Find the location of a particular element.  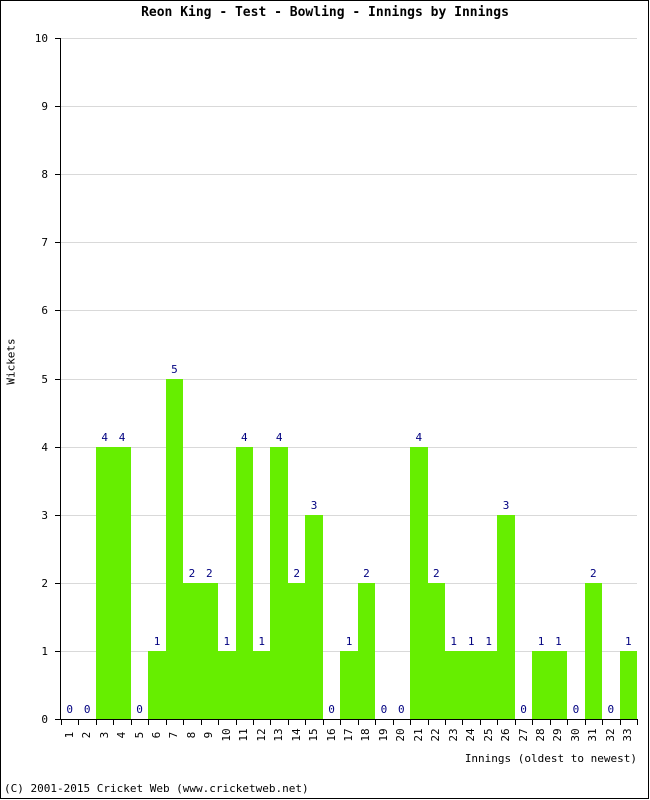

x-axis-line is located at coordinates (349, 719).